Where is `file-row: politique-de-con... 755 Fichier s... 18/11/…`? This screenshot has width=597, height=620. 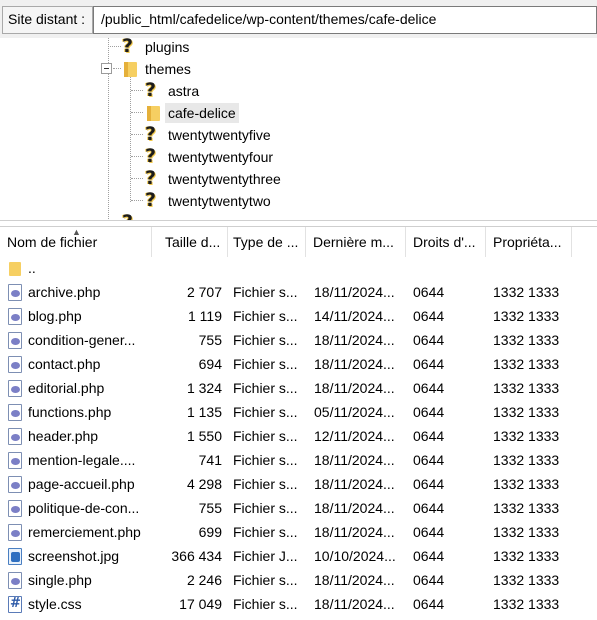
file-row: politique-de-con... 755 Fichier s... 18/11/… is located at coordinates (298, 508).